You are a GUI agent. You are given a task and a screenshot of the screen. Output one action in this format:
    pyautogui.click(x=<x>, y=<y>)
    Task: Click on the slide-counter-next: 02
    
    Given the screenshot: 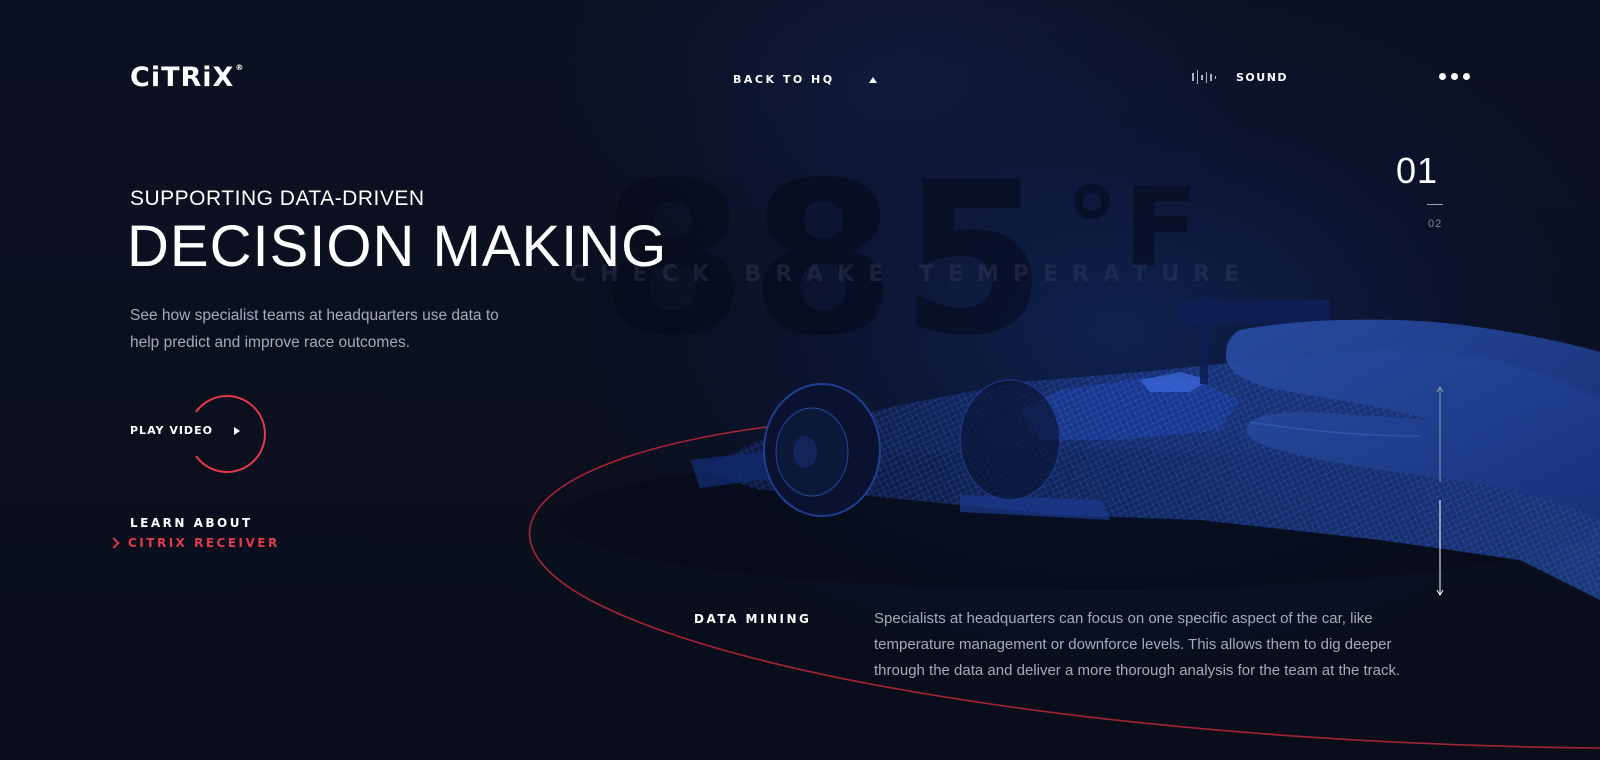 What is the action you would take?
    pyautogui.click(x=1435, y=224)
    